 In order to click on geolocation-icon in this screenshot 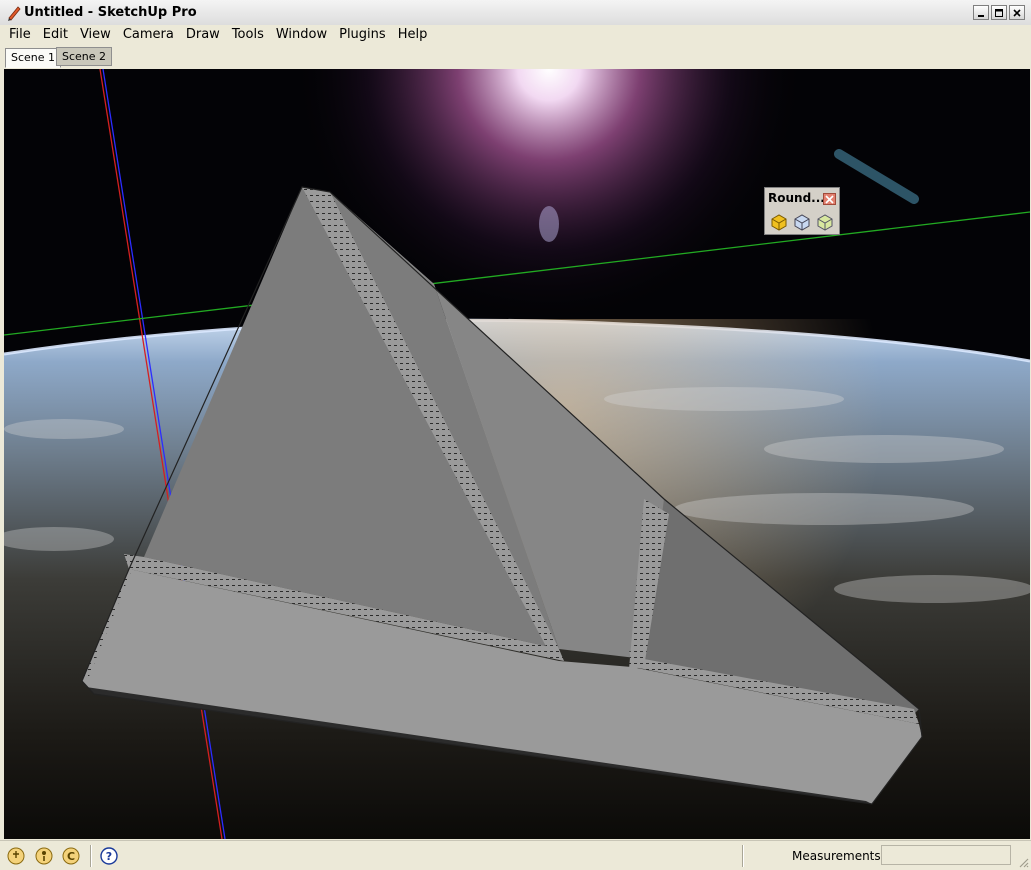, I will do `click(16, 856)`.